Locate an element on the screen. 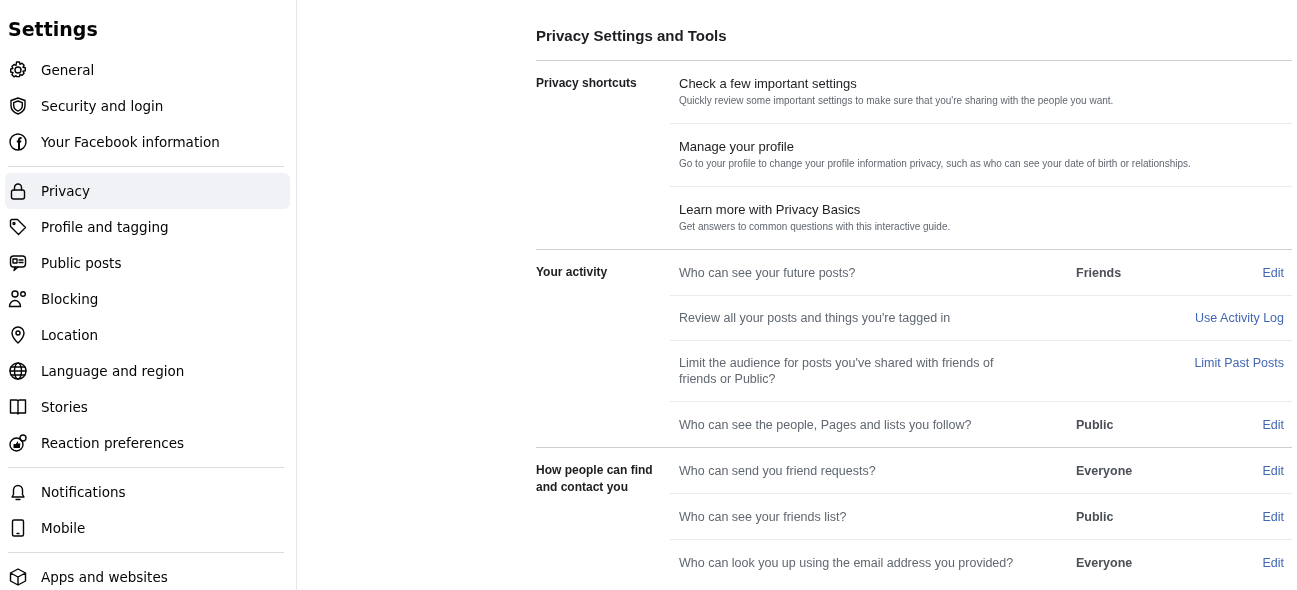 The height and width of the screenshot is (590, 1297). setting-question: Who can look you up using the email address you provided? is located at coordinates (847, 563).